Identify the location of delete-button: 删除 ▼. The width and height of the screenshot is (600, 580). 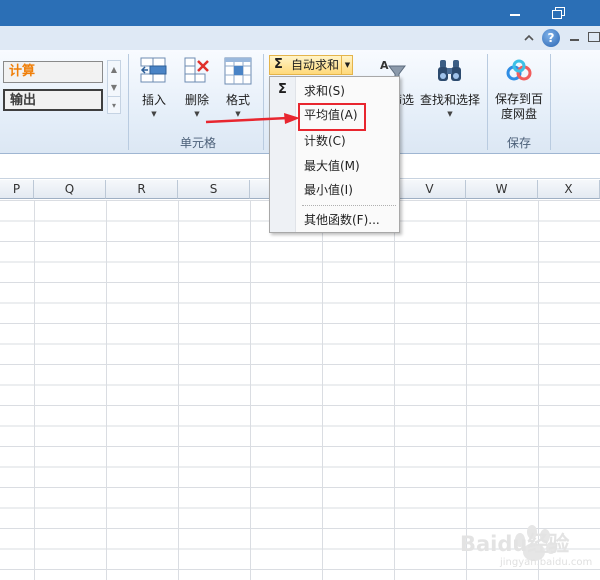
(197, 88).